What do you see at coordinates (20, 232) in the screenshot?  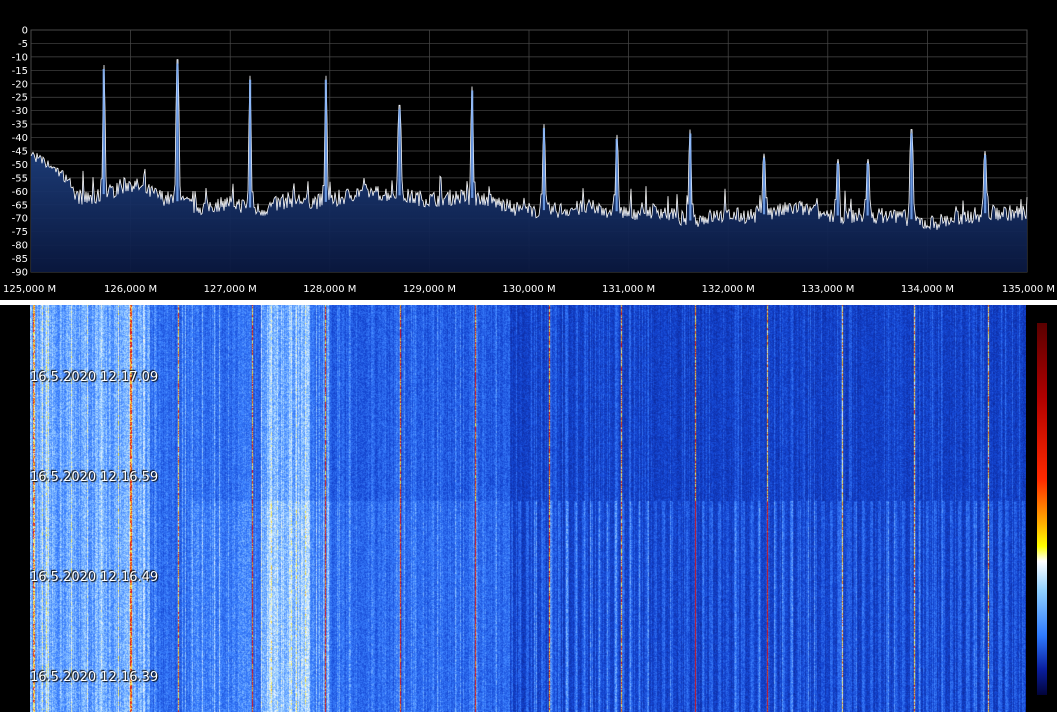 I see `y-tick-label: -75` at bounding box center [20, 232].